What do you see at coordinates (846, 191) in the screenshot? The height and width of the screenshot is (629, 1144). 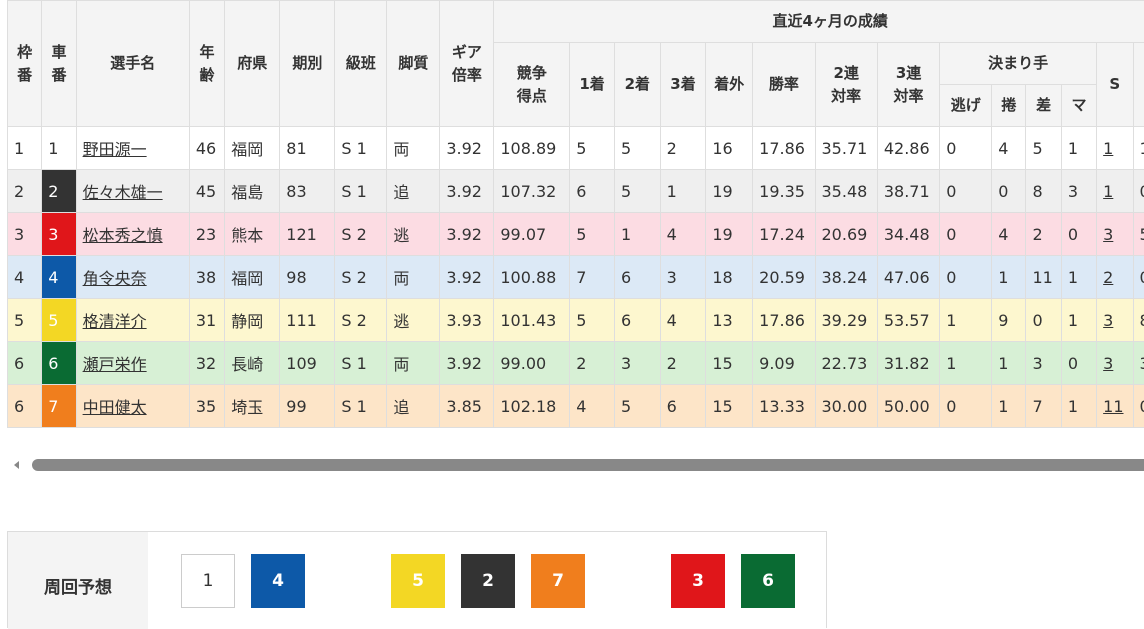 I see `cell-r2: 35.48` at bounding box center [846, 191].